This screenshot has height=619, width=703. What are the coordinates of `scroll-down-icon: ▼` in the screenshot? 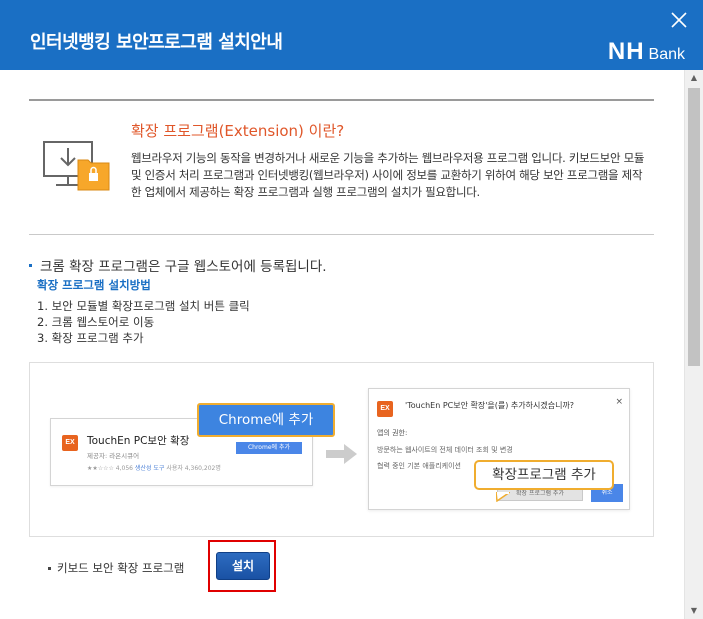 It's located at (694, 611).